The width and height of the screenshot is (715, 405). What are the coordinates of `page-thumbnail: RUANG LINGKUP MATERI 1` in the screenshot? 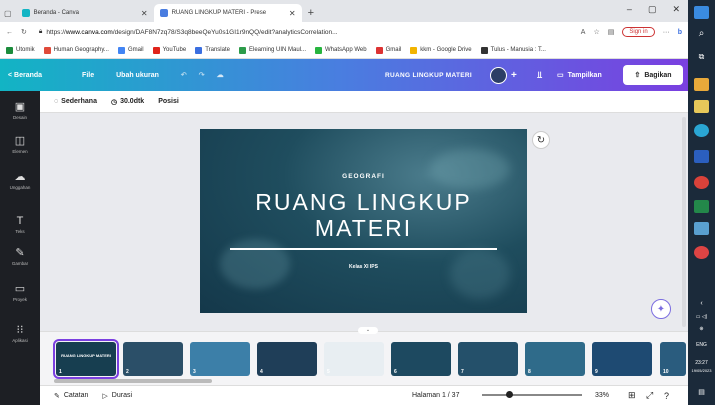 It's located at (86, 359).